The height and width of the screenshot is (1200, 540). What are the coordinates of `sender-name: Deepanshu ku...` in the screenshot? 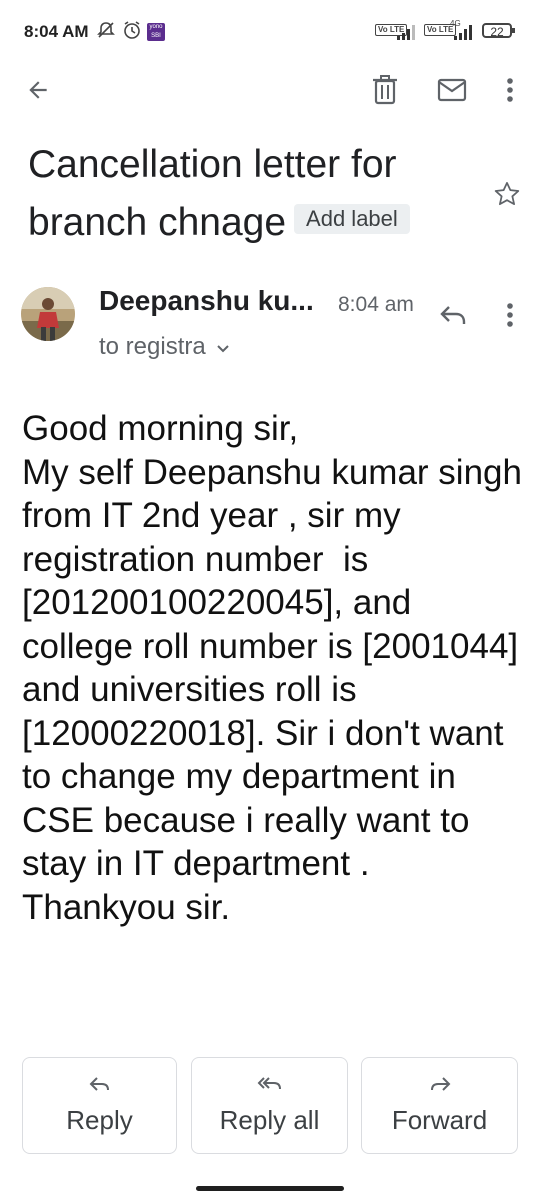 It's located at (206, 301).